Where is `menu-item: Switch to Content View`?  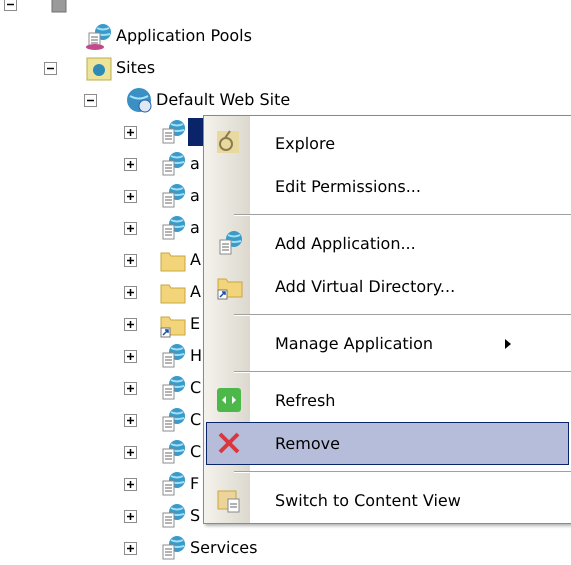
menu-item: Switch to Content View is located at coordinates (387, 500).